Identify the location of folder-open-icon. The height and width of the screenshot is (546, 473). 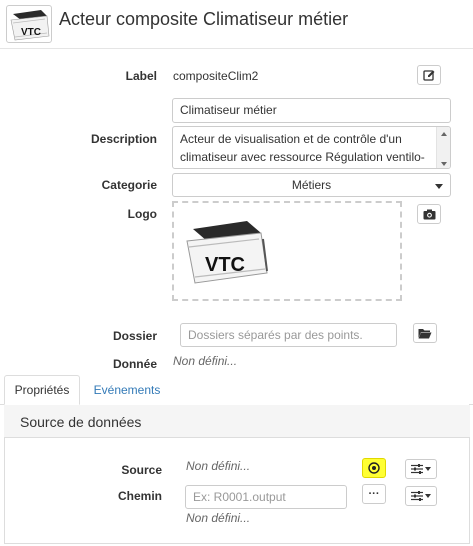
(425, 333).